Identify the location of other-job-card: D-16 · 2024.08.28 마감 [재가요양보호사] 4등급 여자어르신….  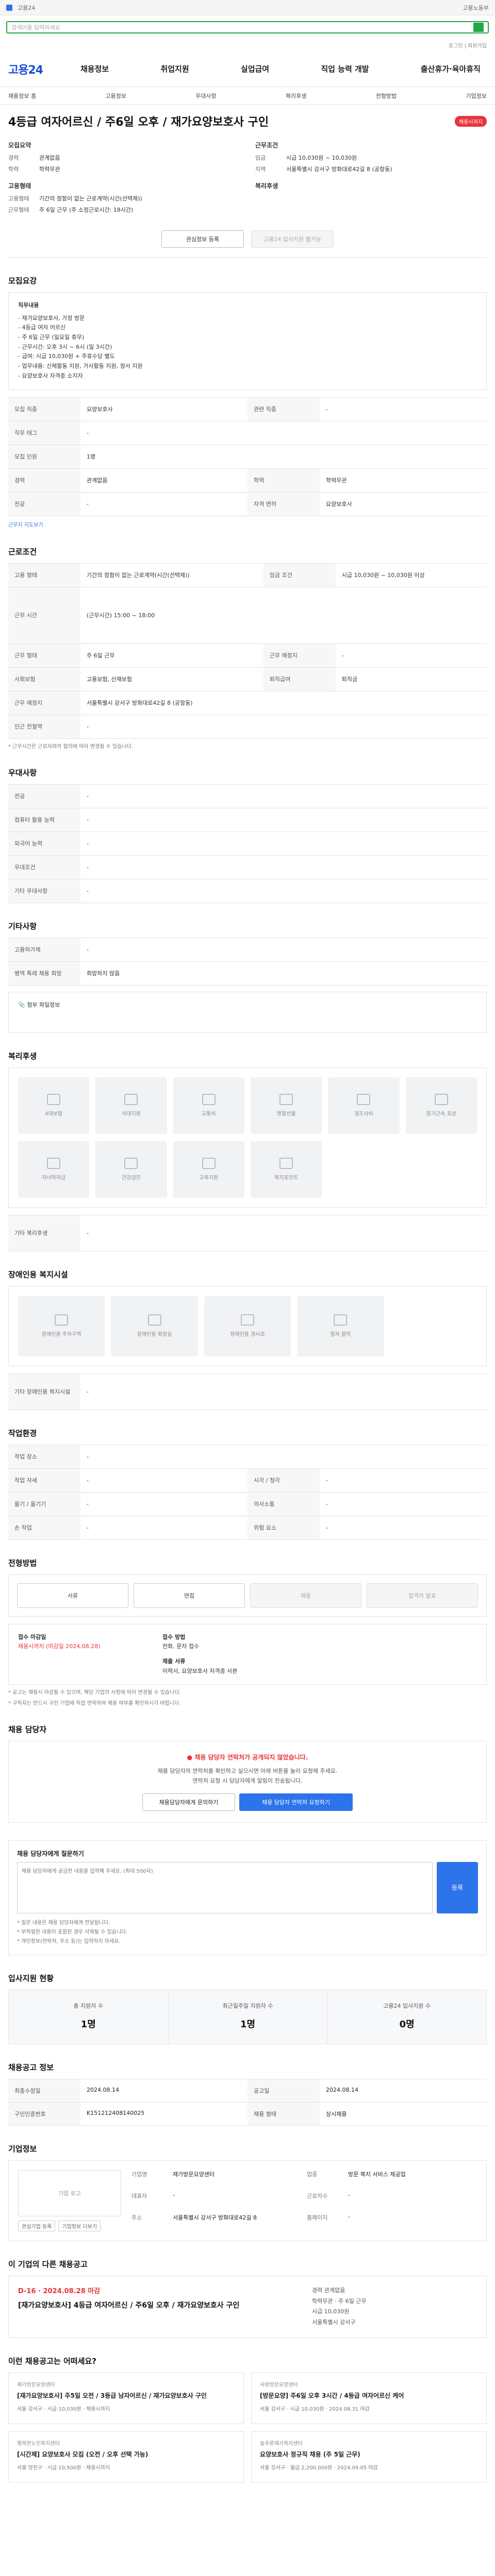
(247, 2306).